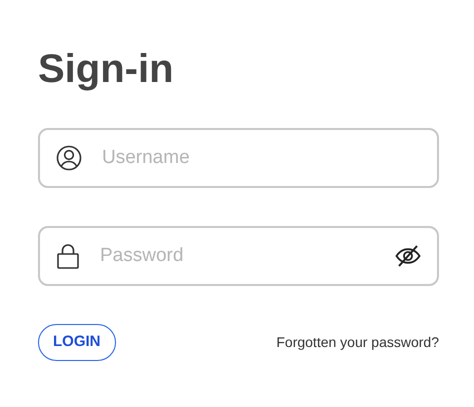 This screenshot has width=474, height=407. I want to click on eye-slash-icon, so click(408, 256).